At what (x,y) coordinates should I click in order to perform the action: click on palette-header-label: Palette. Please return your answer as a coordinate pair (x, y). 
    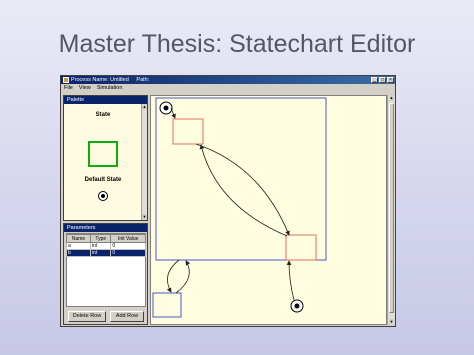
    Looking at the image, I should click on (76, 100).